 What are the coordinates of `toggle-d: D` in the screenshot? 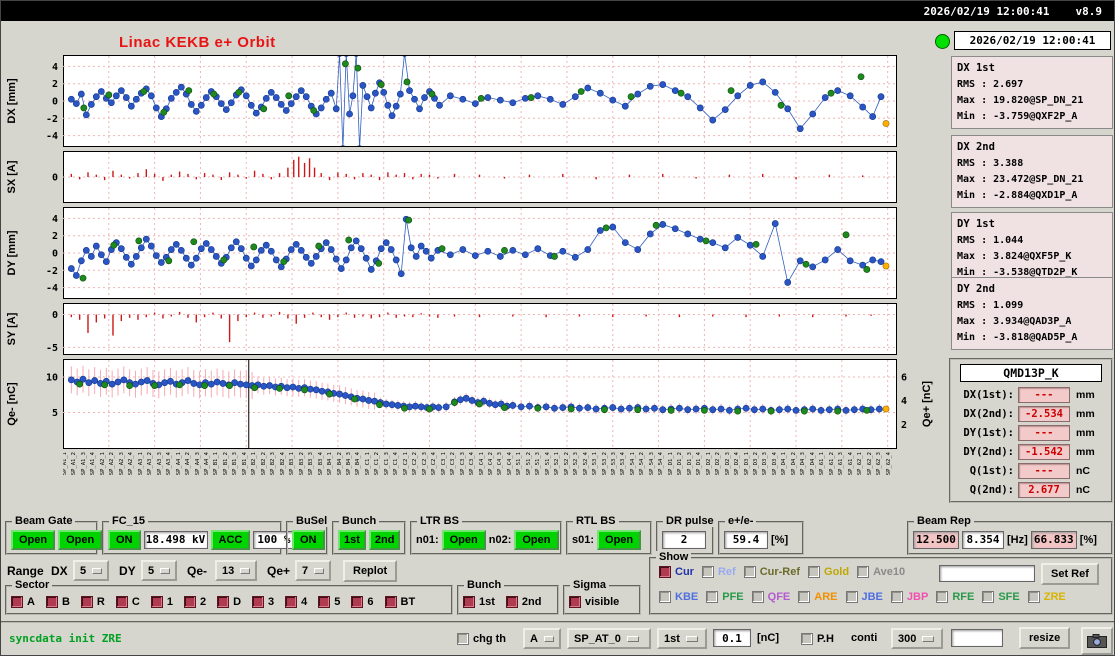 It's located at (229, 601).